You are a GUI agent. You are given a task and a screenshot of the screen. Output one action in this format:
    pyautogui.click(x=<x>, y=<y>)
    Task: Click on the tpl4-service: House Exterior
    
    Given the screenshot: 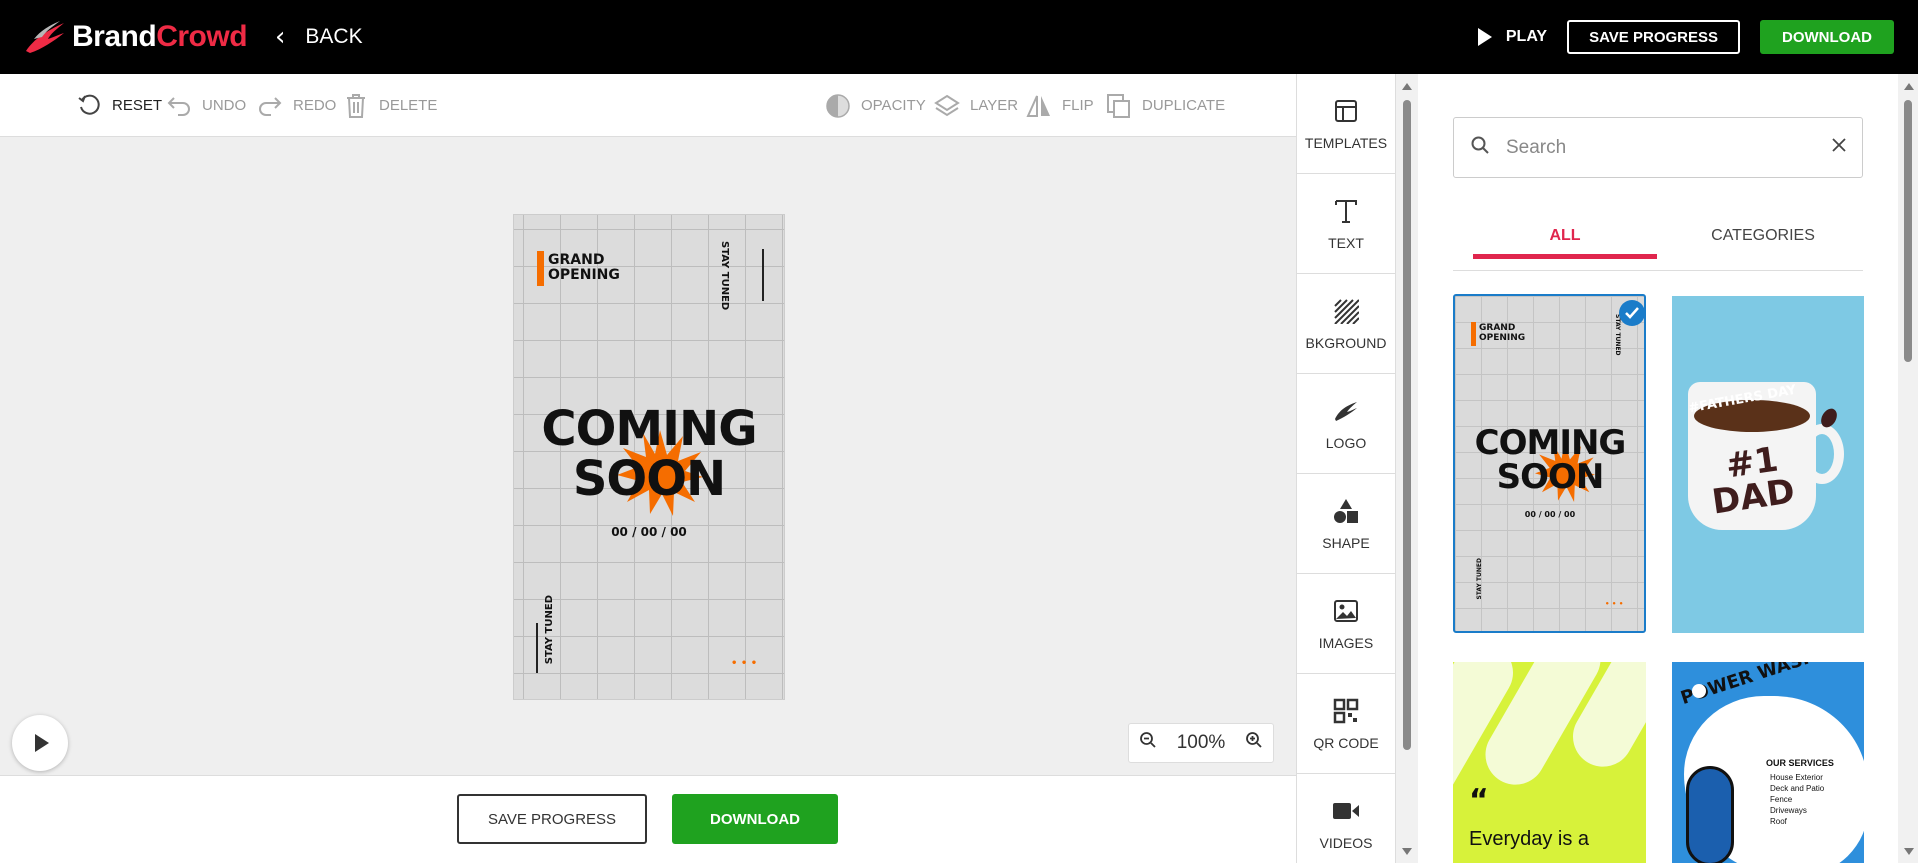 What is the action you would take?
    pyautogui.click(x=1796, y=777)
    